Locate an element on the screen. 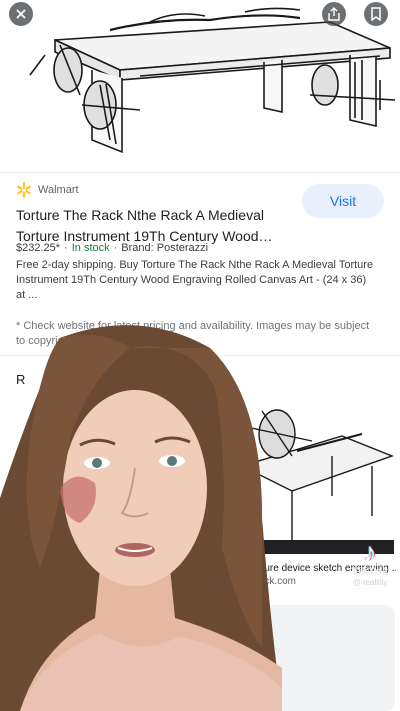 This screenshot has height=711, width=400. walmart-spark-icon is located at coordinates (24, 190).